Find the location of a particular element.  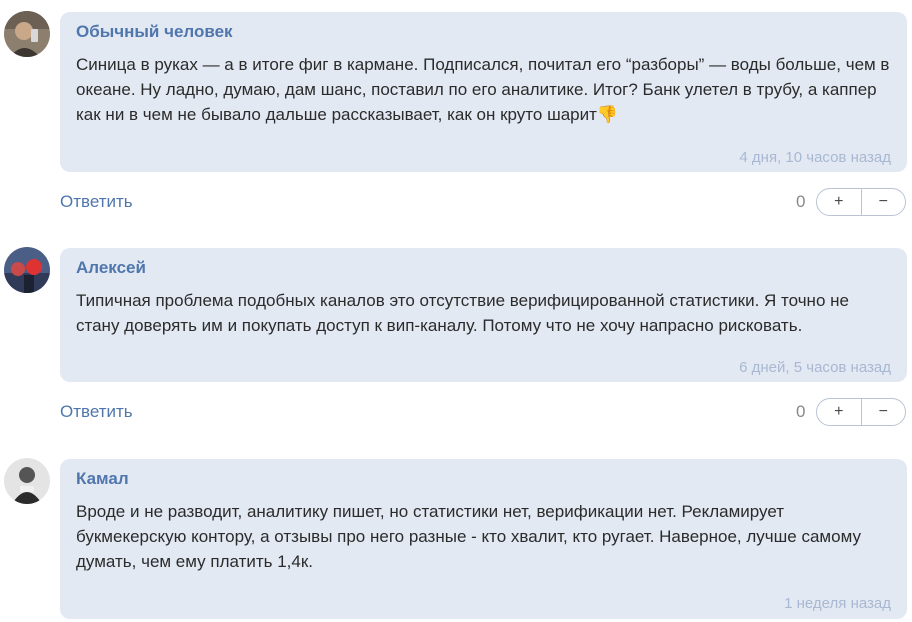

comment-author: Камал is located at coordinates (102, 479).